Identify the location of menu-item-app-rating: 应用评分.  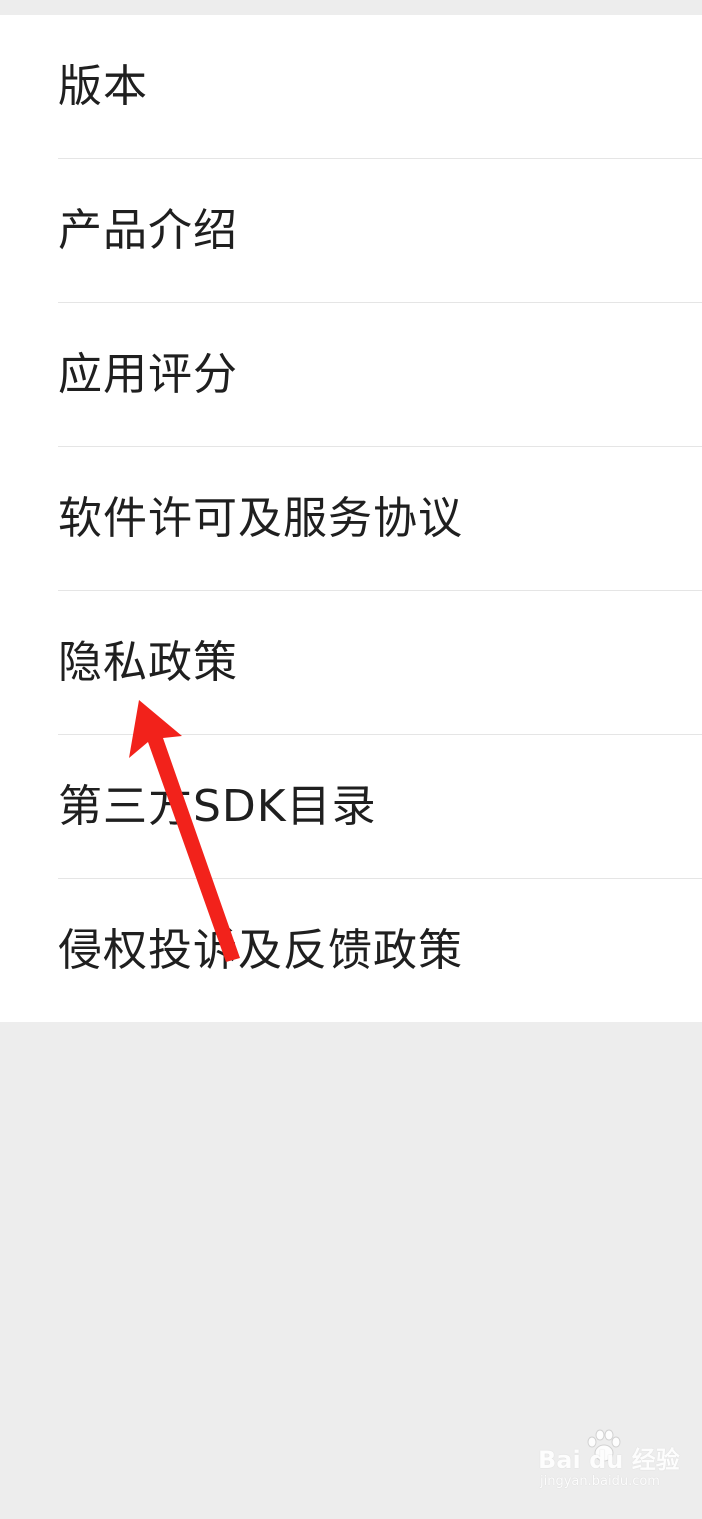
(351, 375).